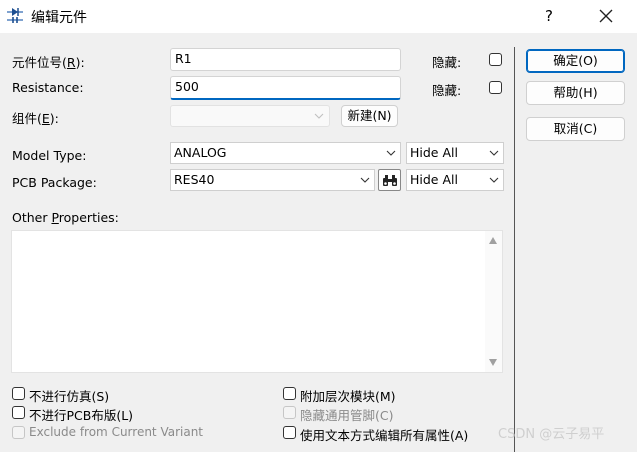  What do you see at coordinates (81, 415) in the screenshot?
I see `no-pcb-layout-label: 不进行PCB布版(L)` at bounding box center [81, 415].